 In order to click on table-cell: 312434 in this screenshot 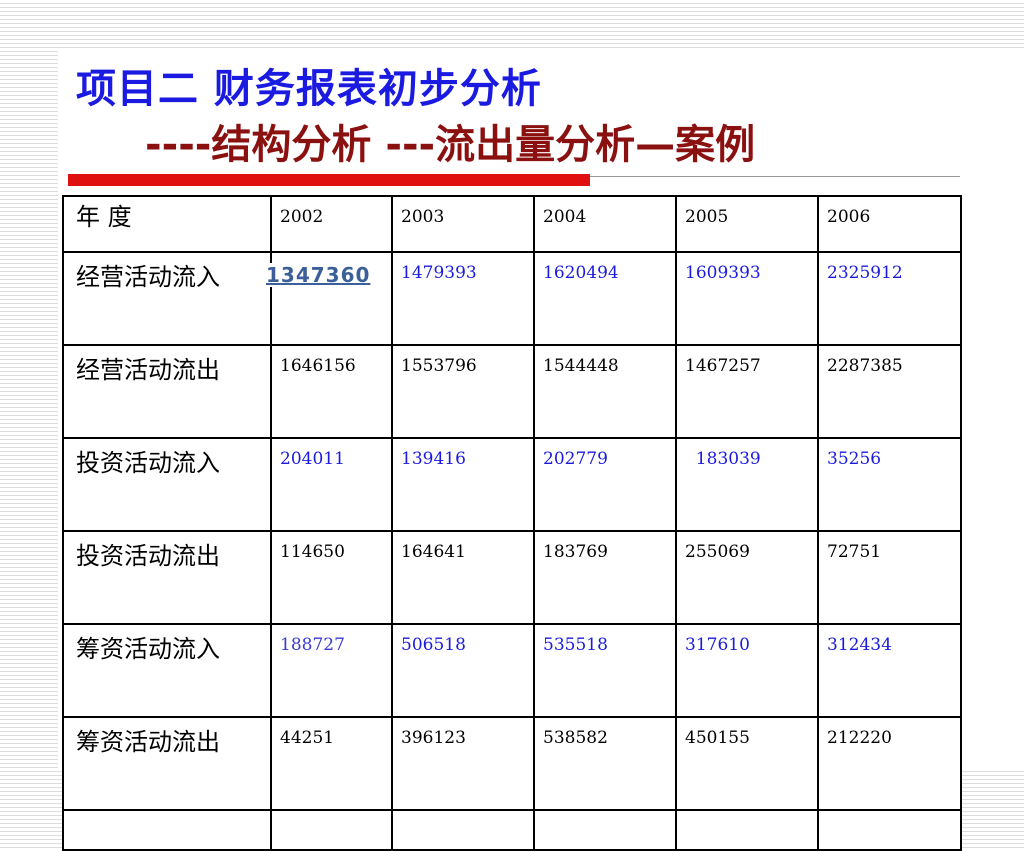, I will do `click(889, 670)`.